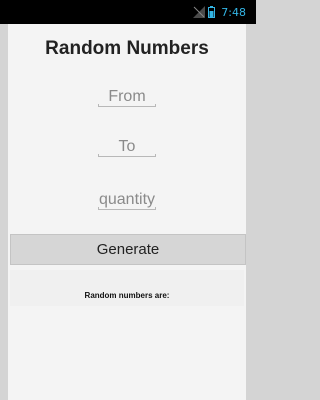 The width and height of the screenshot is (320, 400). Describe the element at coordinates (219, 12) in the screenshot. I see `status-icons: 7:48` at that location.